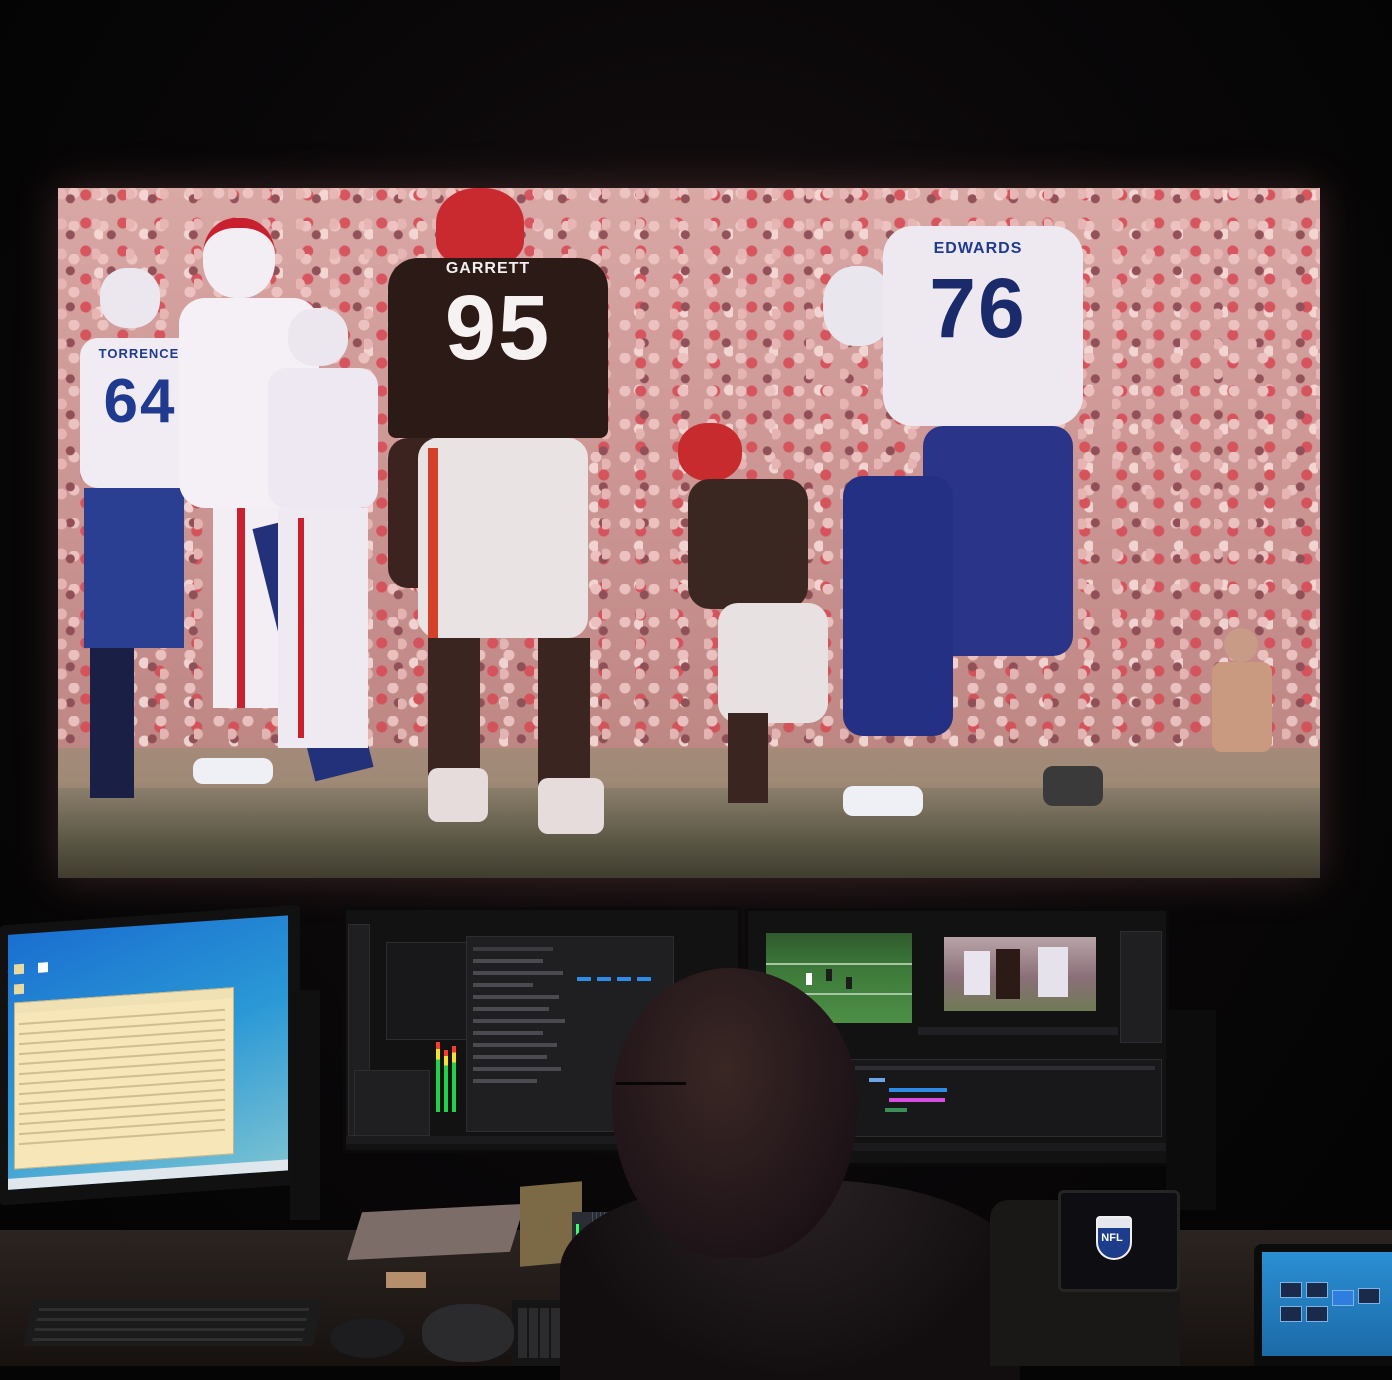 The height and width of the screenshot is (1380, 1392). What do you see at coordinates (498, 328) in the screenshot?
I see `jersey-number: 95` at bounding box center [498, 328].